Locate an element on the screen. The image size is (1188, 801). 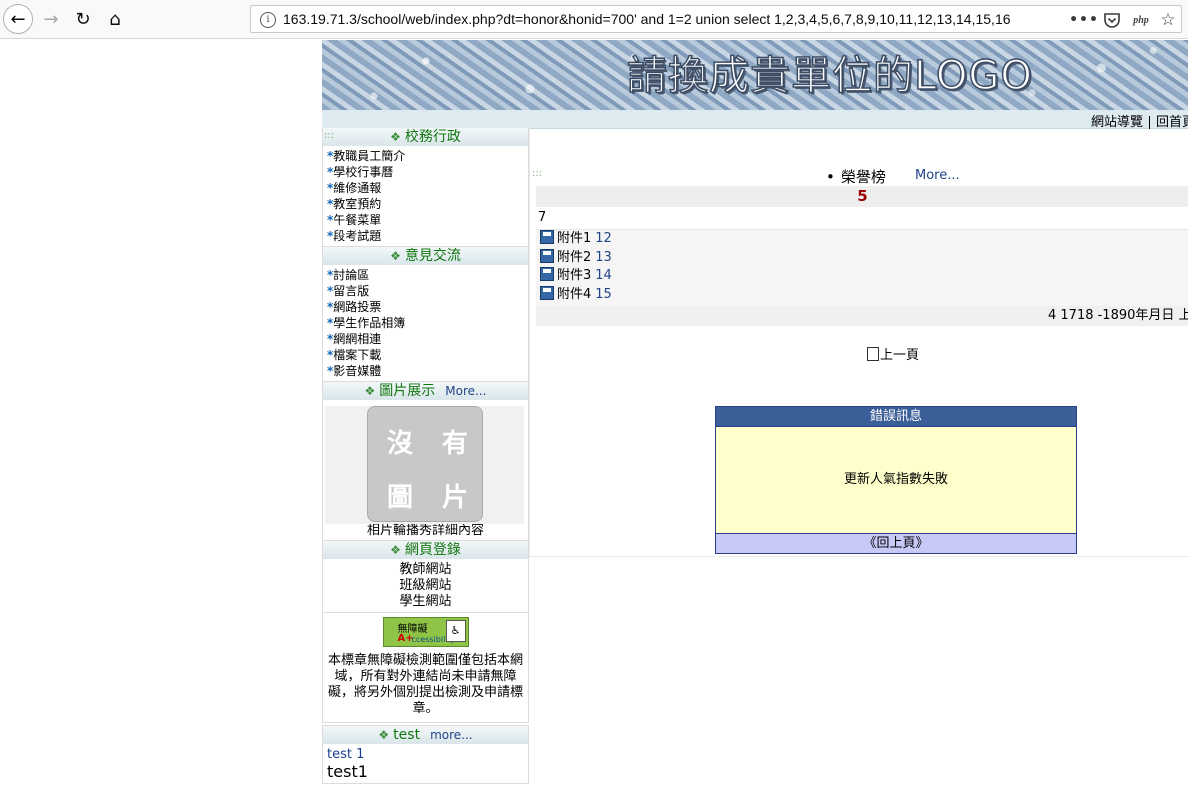
gallery-block-title: 圖片展示 is located at coordinates (407, 391).